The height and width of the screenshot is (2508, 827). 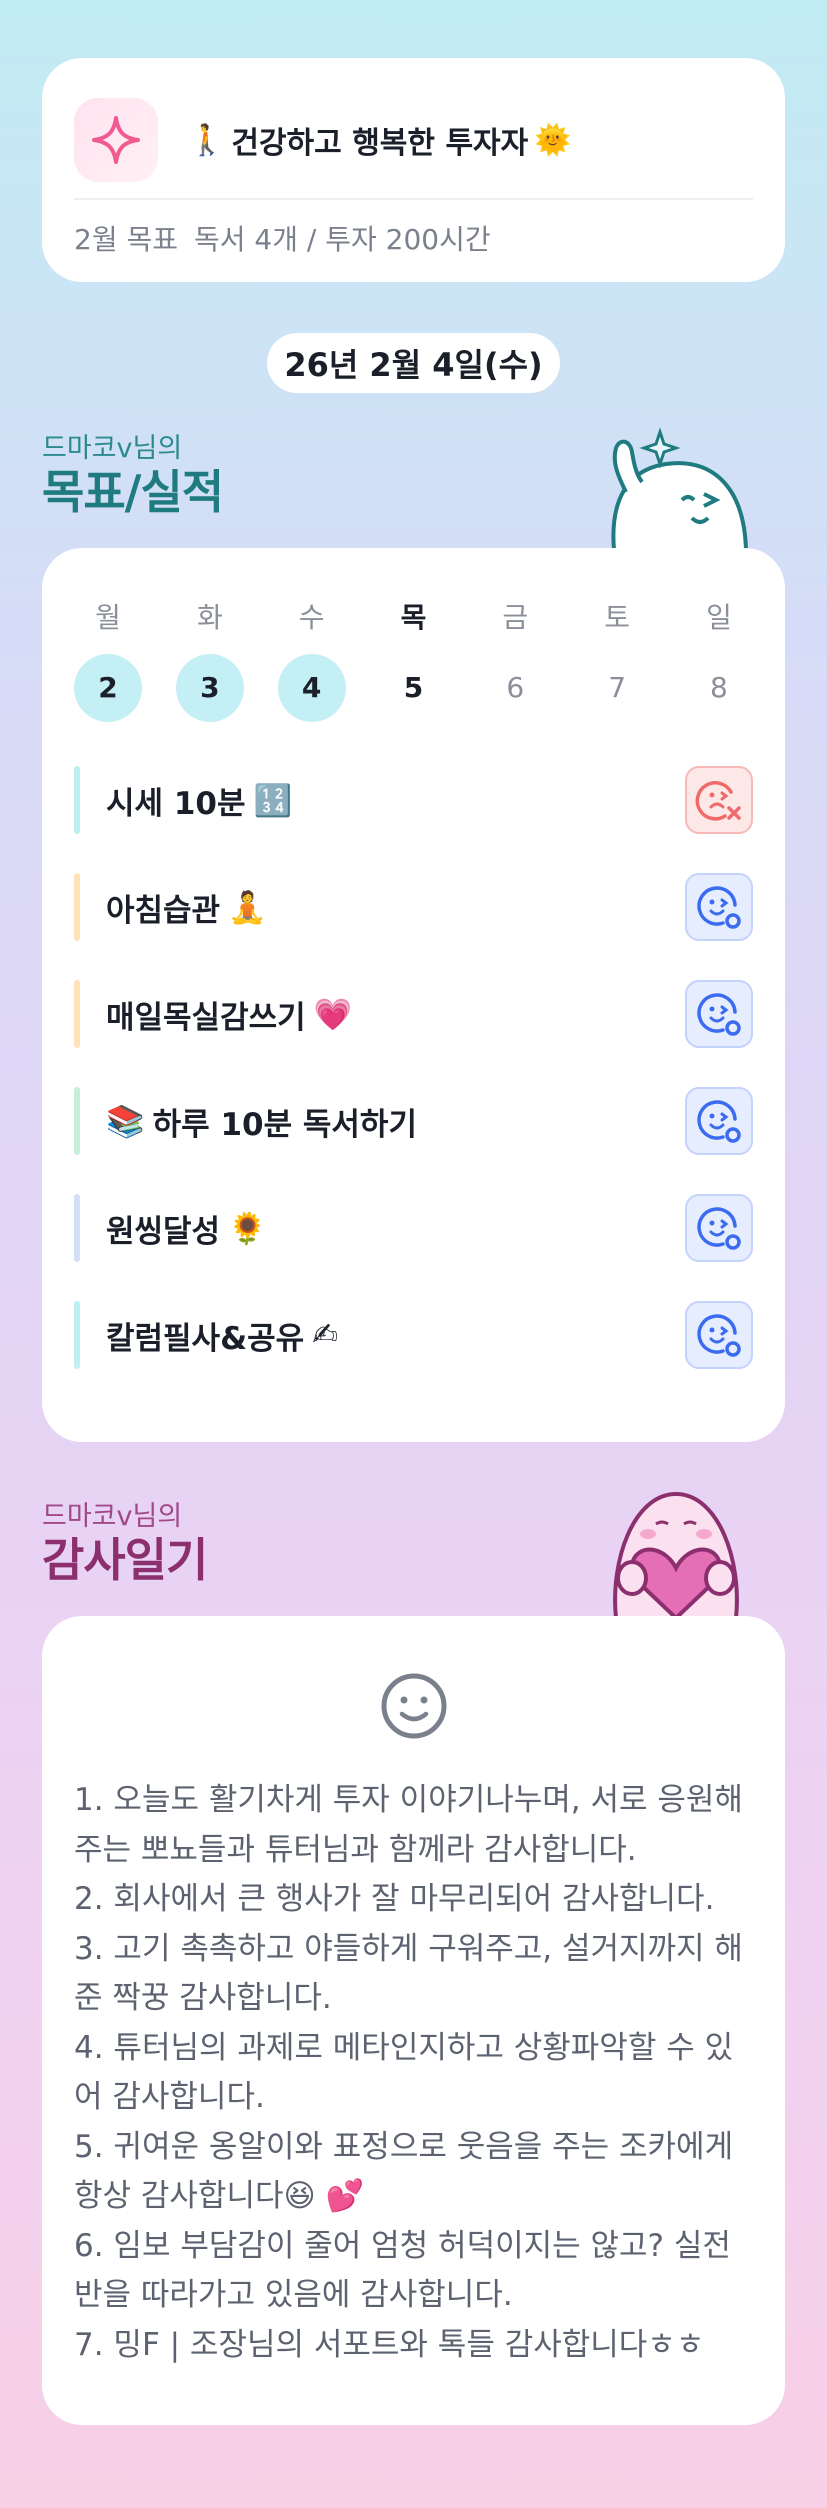 I want to click on profile-title: 🚶 건강하고 행복한 투자자 🌞, so click(x=380, y=140).